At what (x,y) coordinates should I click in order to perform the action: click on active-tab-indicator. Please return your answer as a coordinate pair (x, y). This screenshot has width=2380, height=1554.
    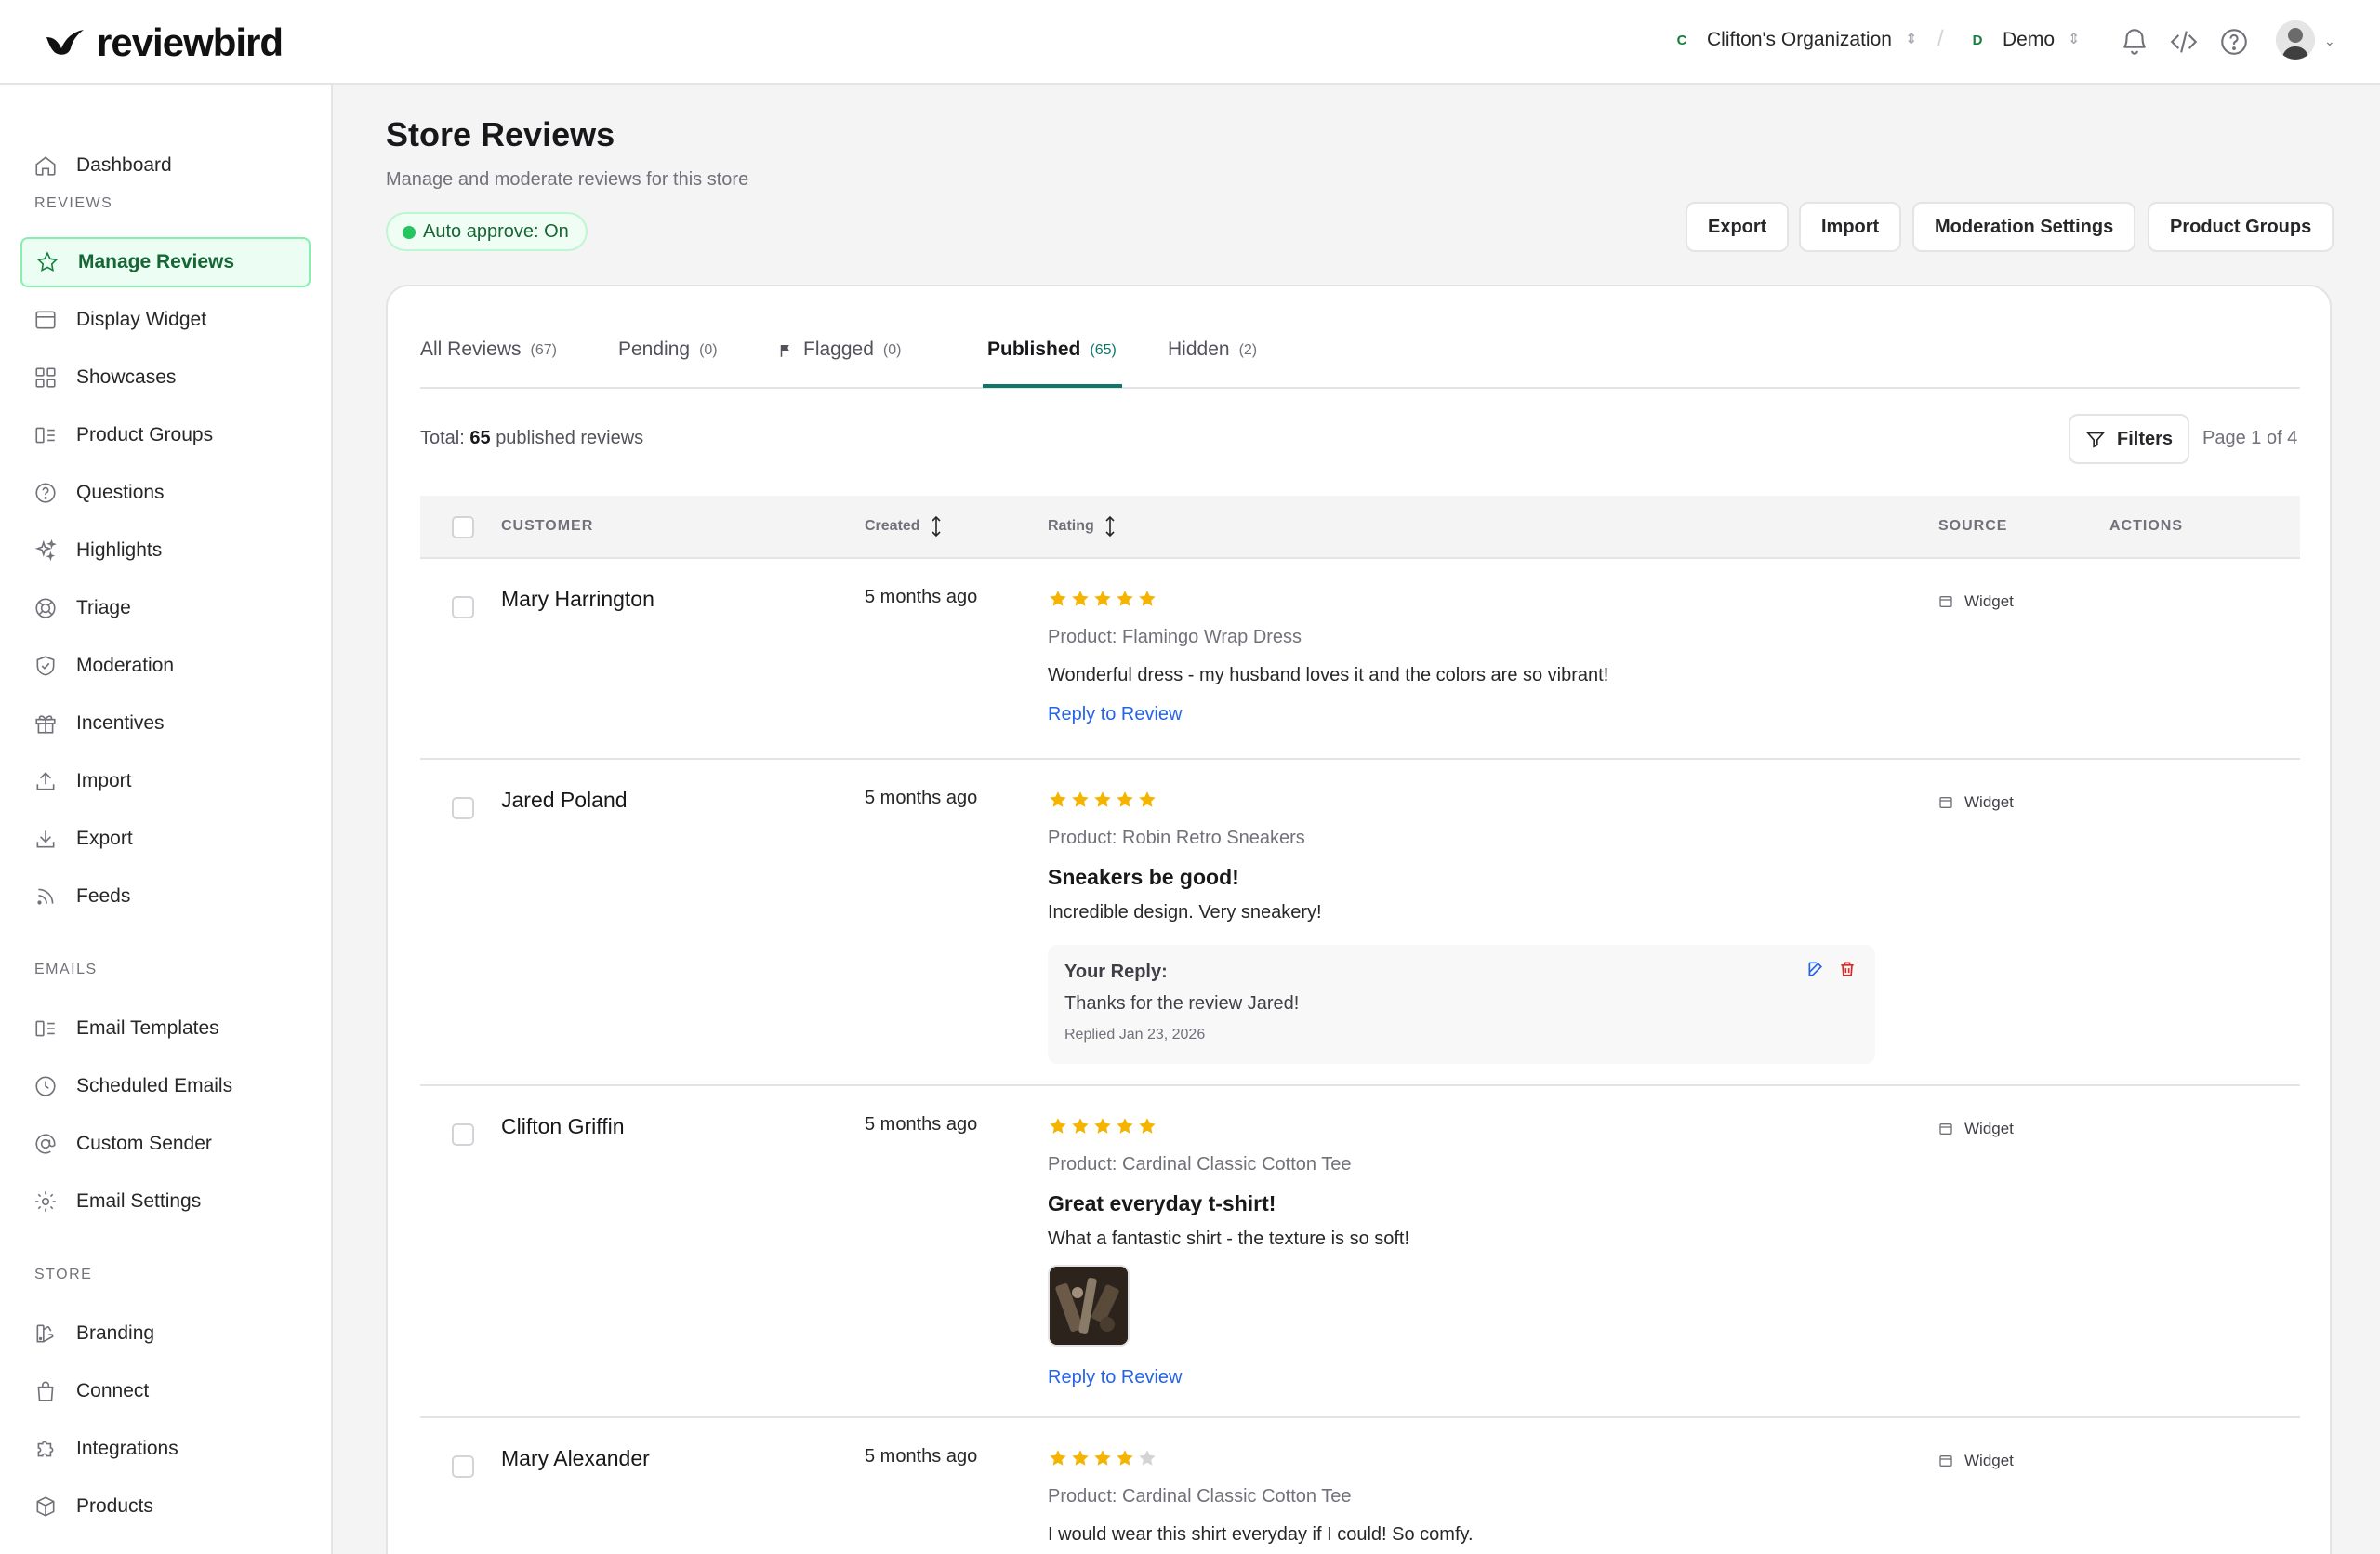
    Looking at the image, I should click on (1052, 386).